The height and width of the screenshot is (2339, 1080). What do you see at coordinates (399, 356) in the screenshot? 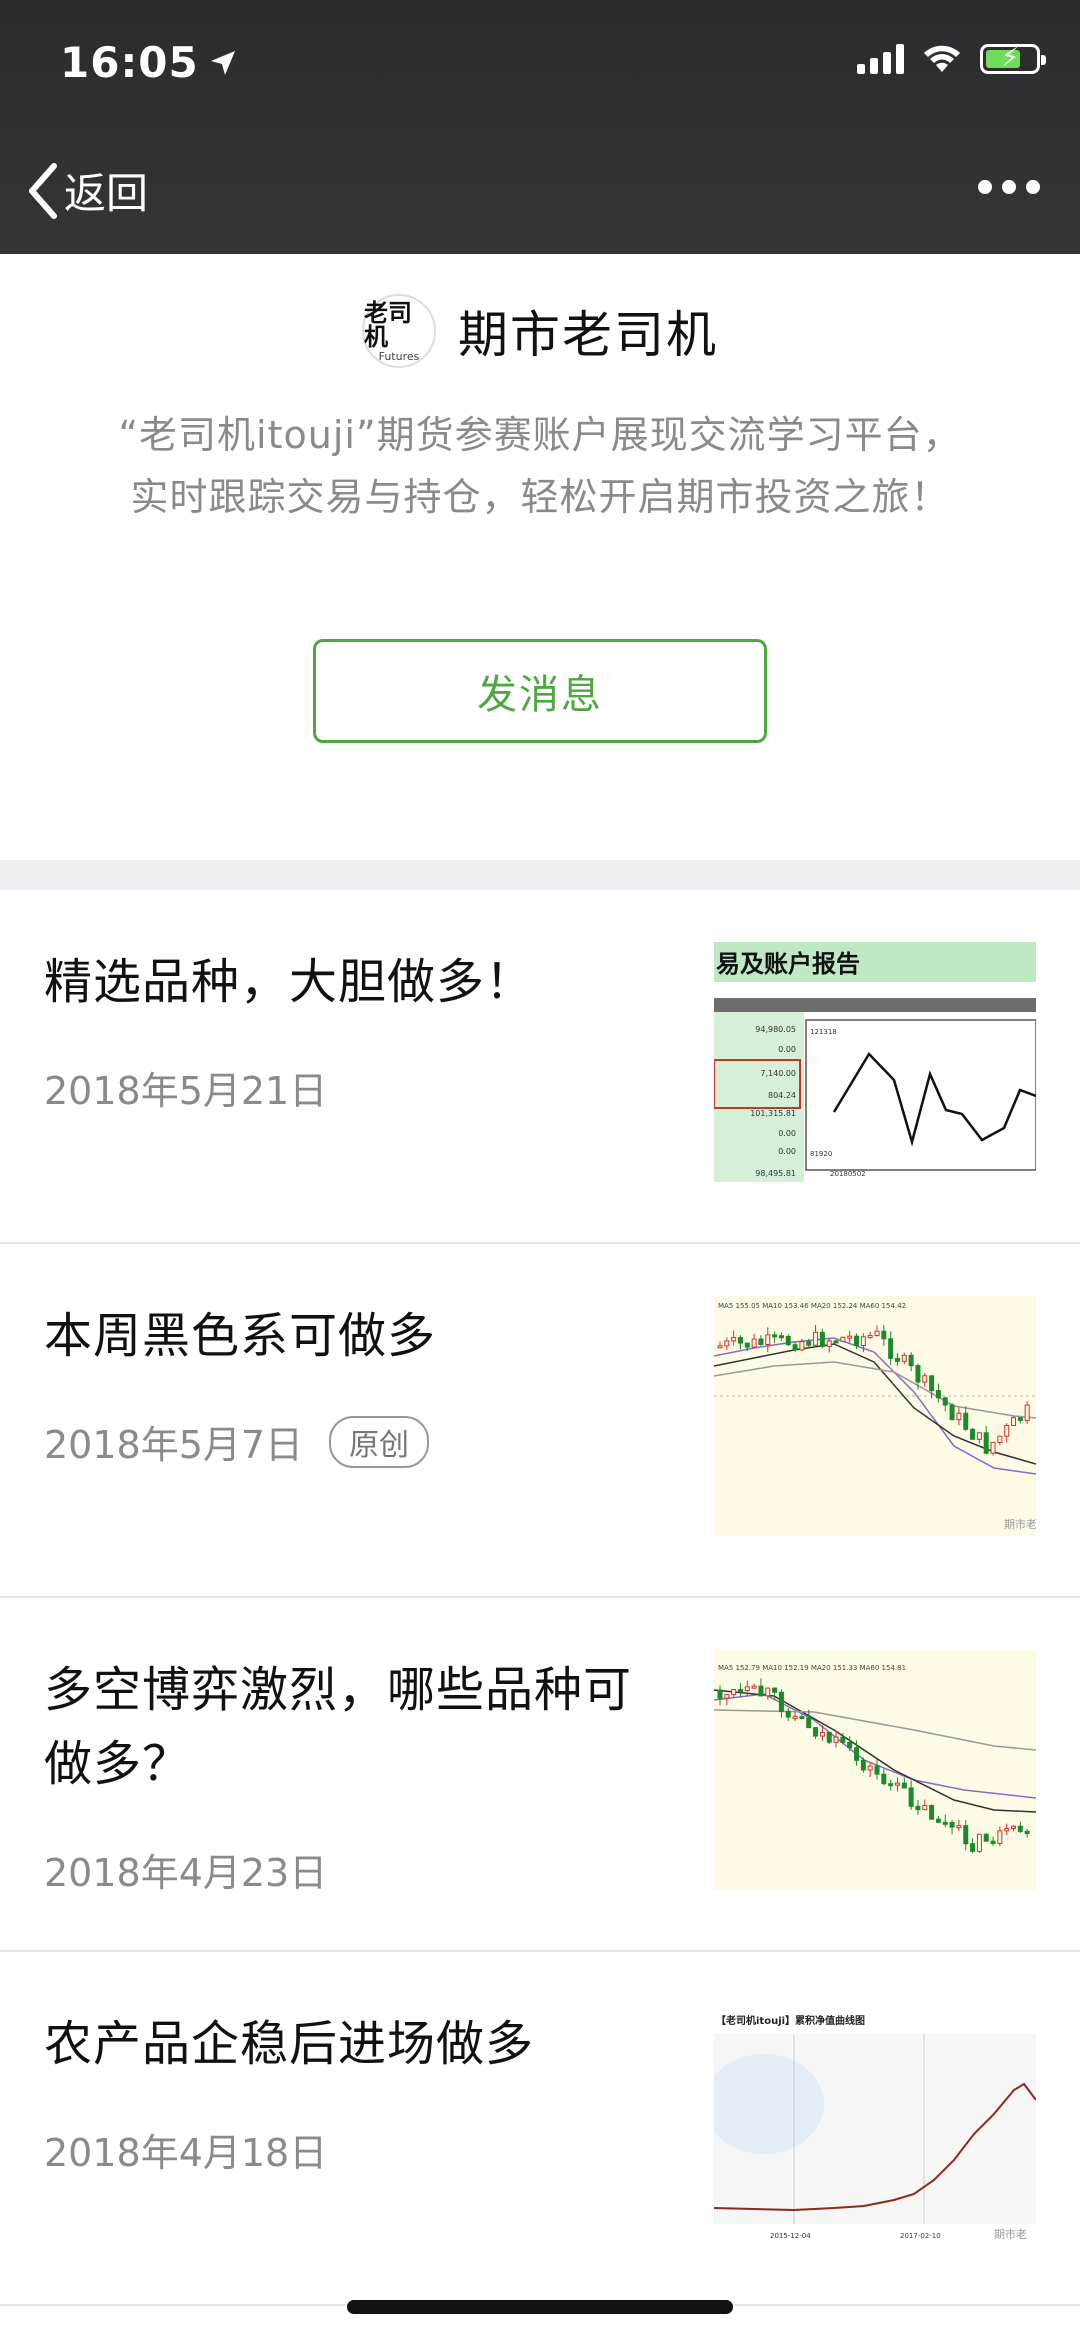
I see `logo-subtext: Futures` at bounding box center [399, 356].